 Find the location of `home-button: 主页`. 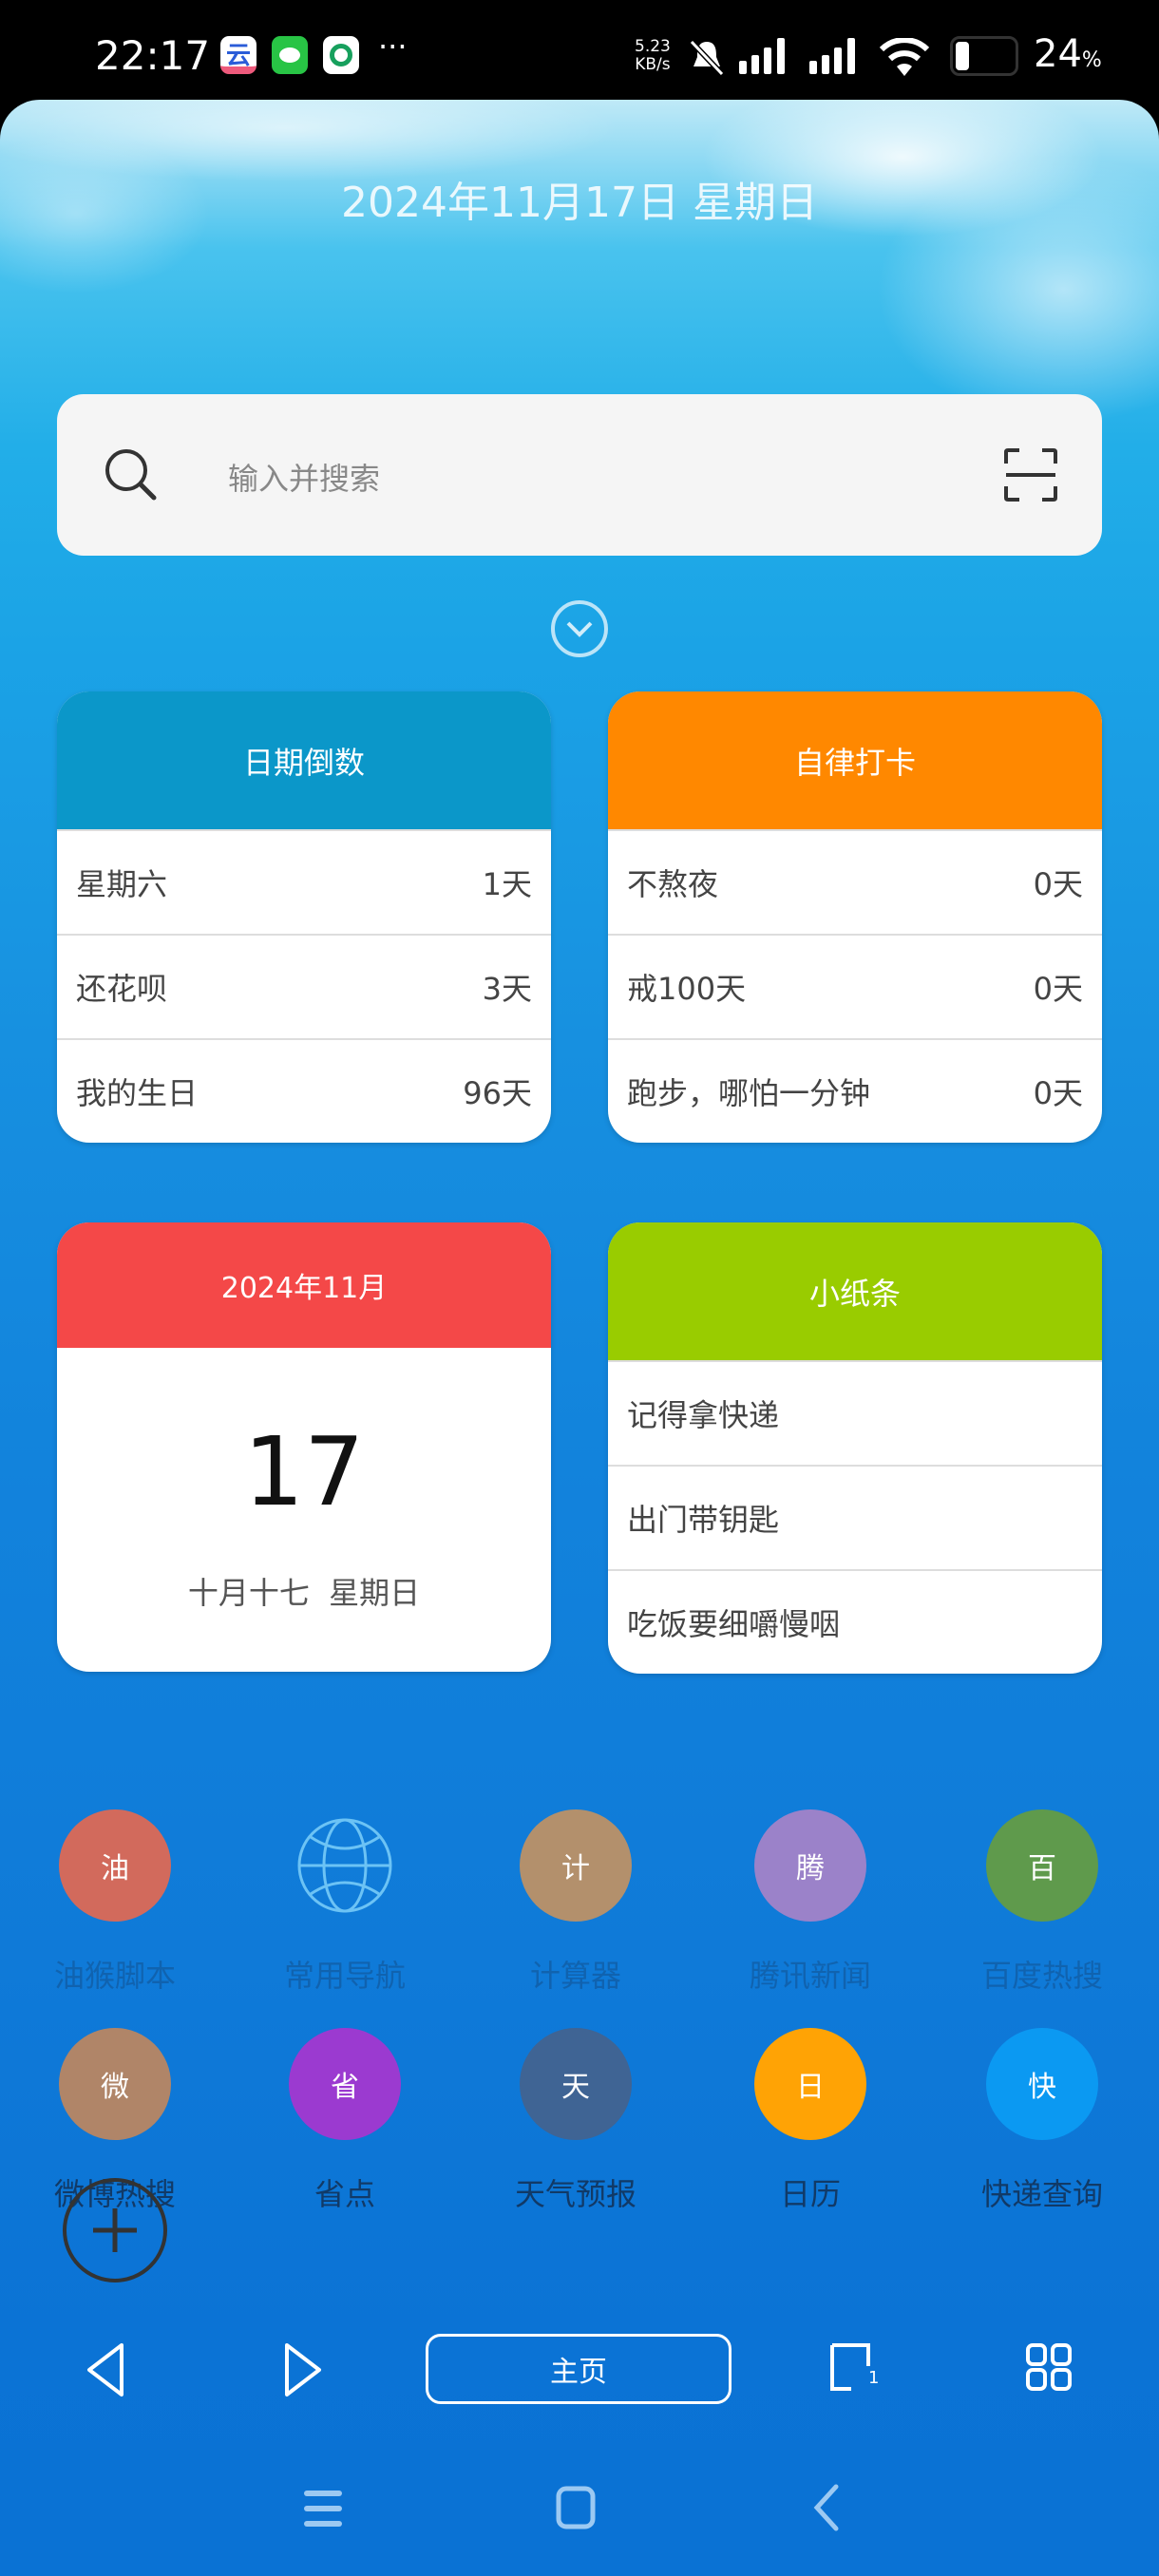

home-button: 主页 is located at coordinates (579, 2369).